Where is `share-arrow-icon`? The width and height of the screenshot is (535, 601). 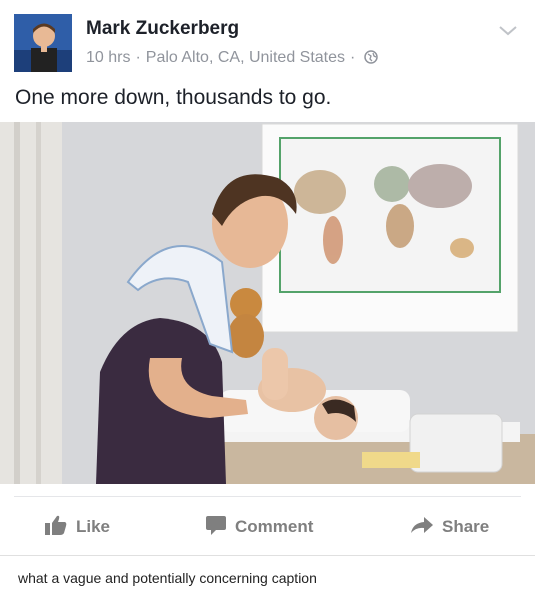
share-arrow-icon is located at coordinates (422, 527).